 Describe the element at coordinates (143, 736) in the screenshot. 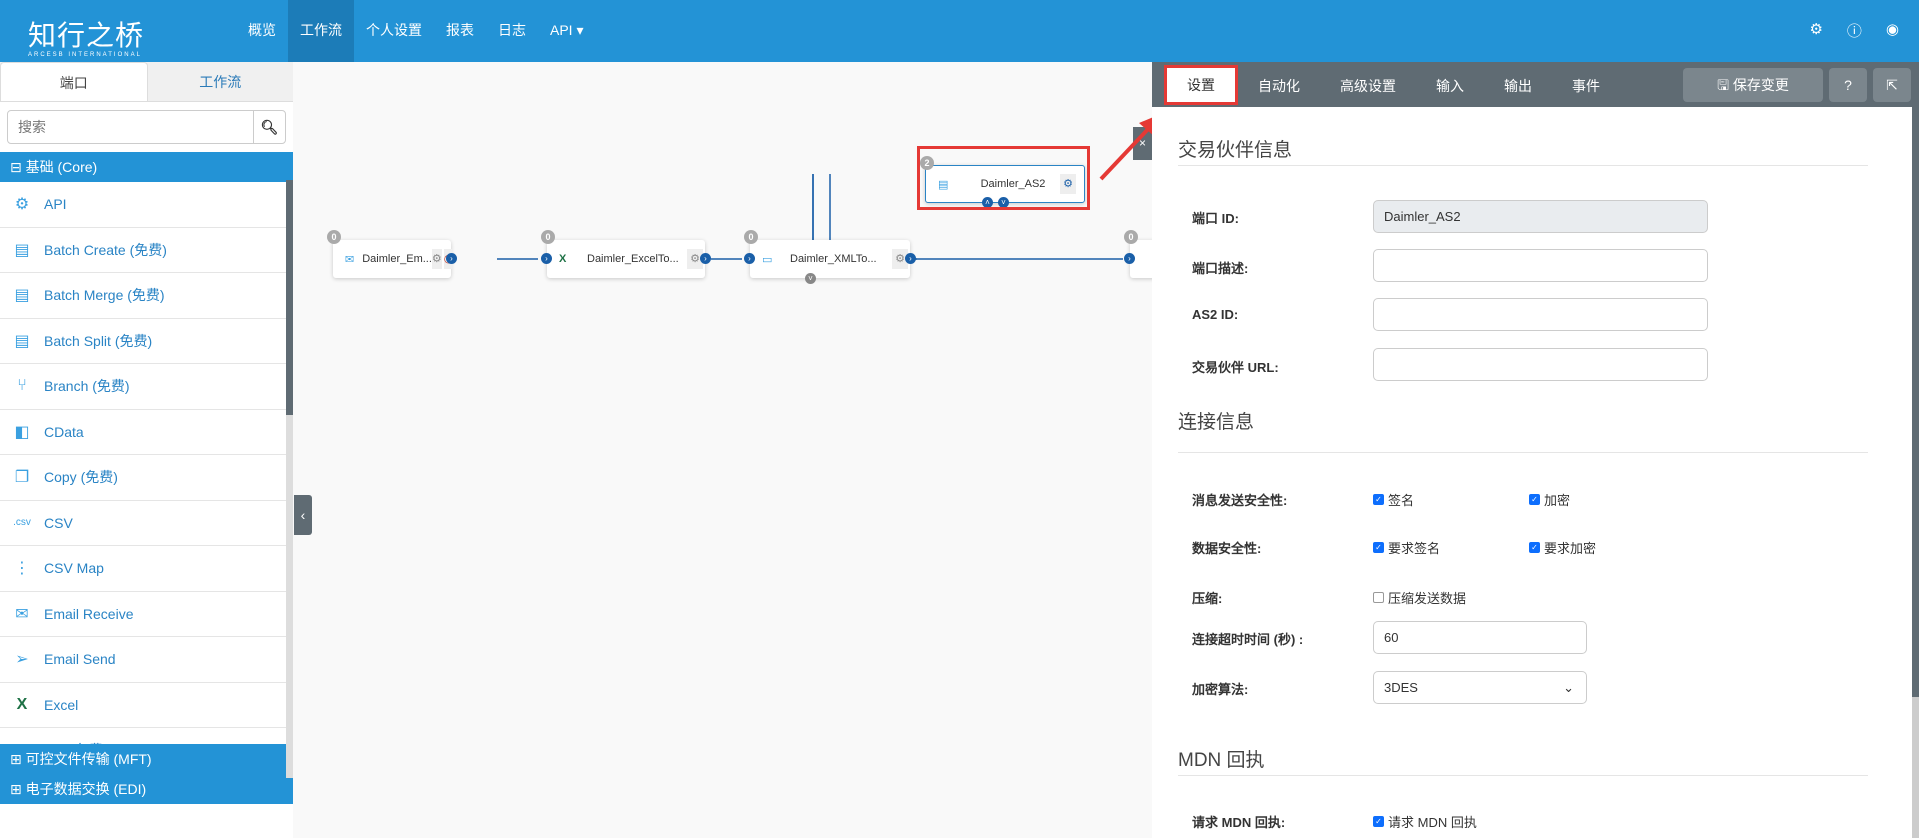

I see `connector-item: ▭File (免费)` at that location.